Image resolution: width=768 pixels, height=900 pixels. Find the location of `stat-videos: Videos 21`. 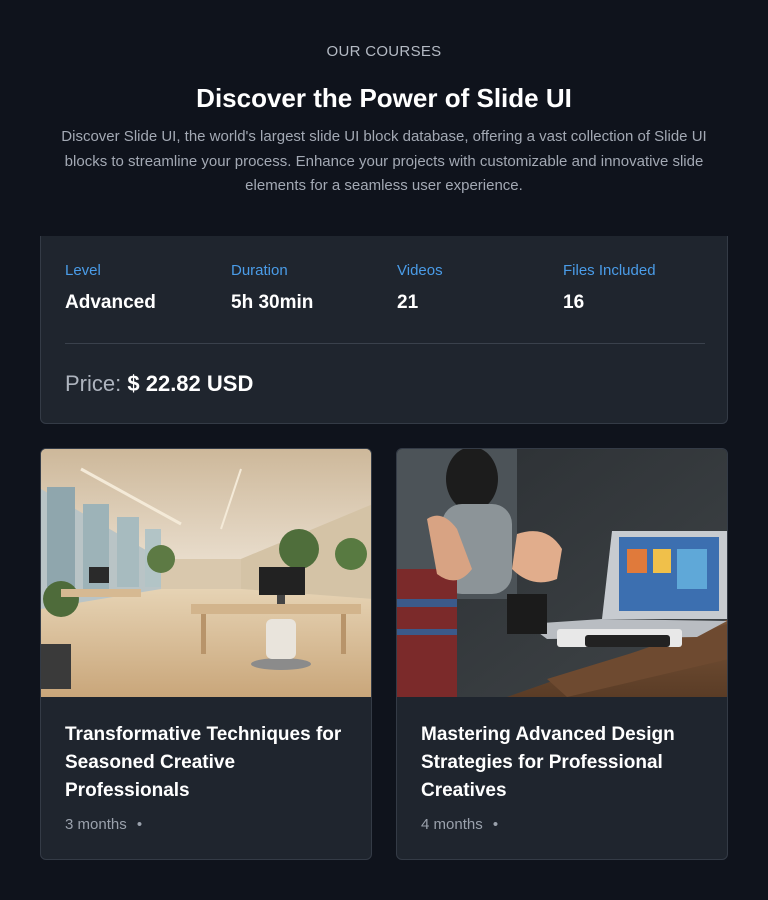

stat-videos: Videos 21 is located at coordinates (477, 288).